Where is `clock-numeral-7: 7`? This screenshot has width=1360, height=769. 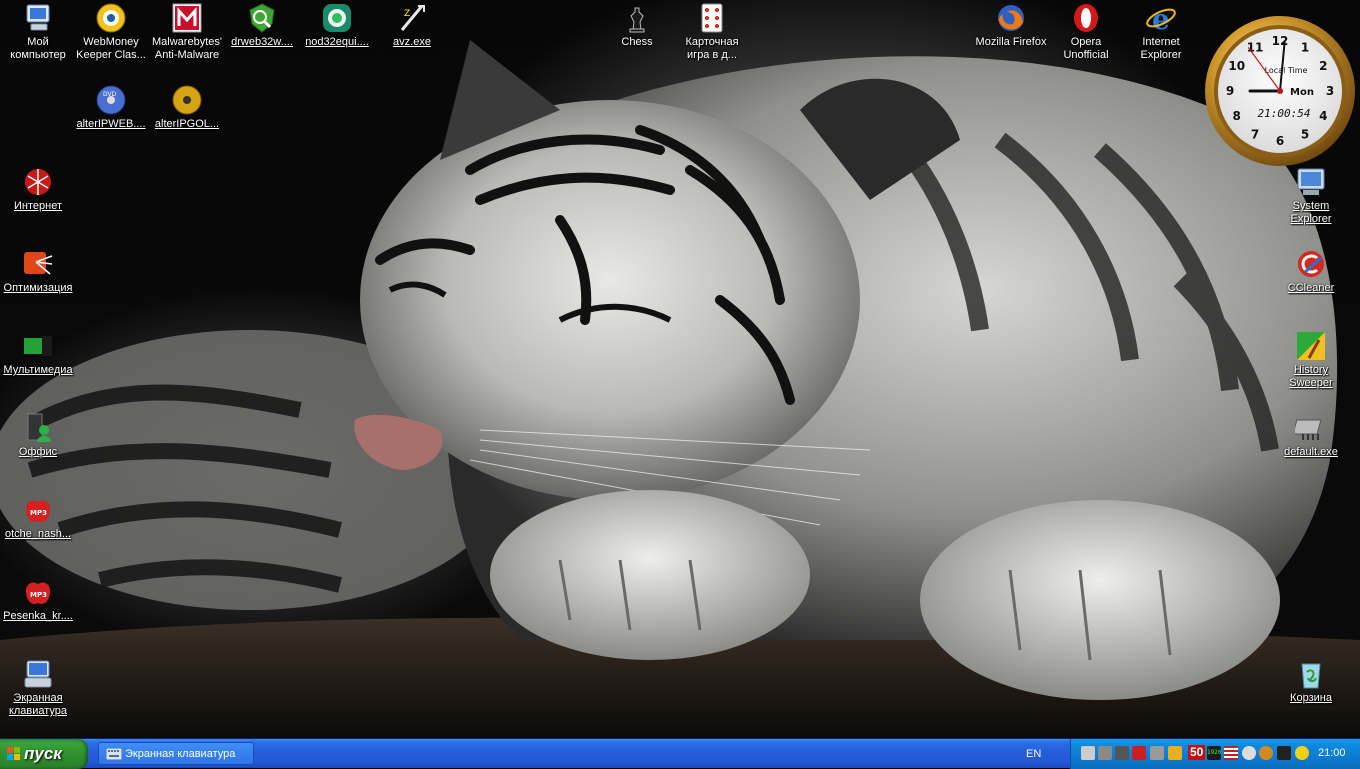 clock-numeral-7: 7 is located at coordinates (1255, 134).